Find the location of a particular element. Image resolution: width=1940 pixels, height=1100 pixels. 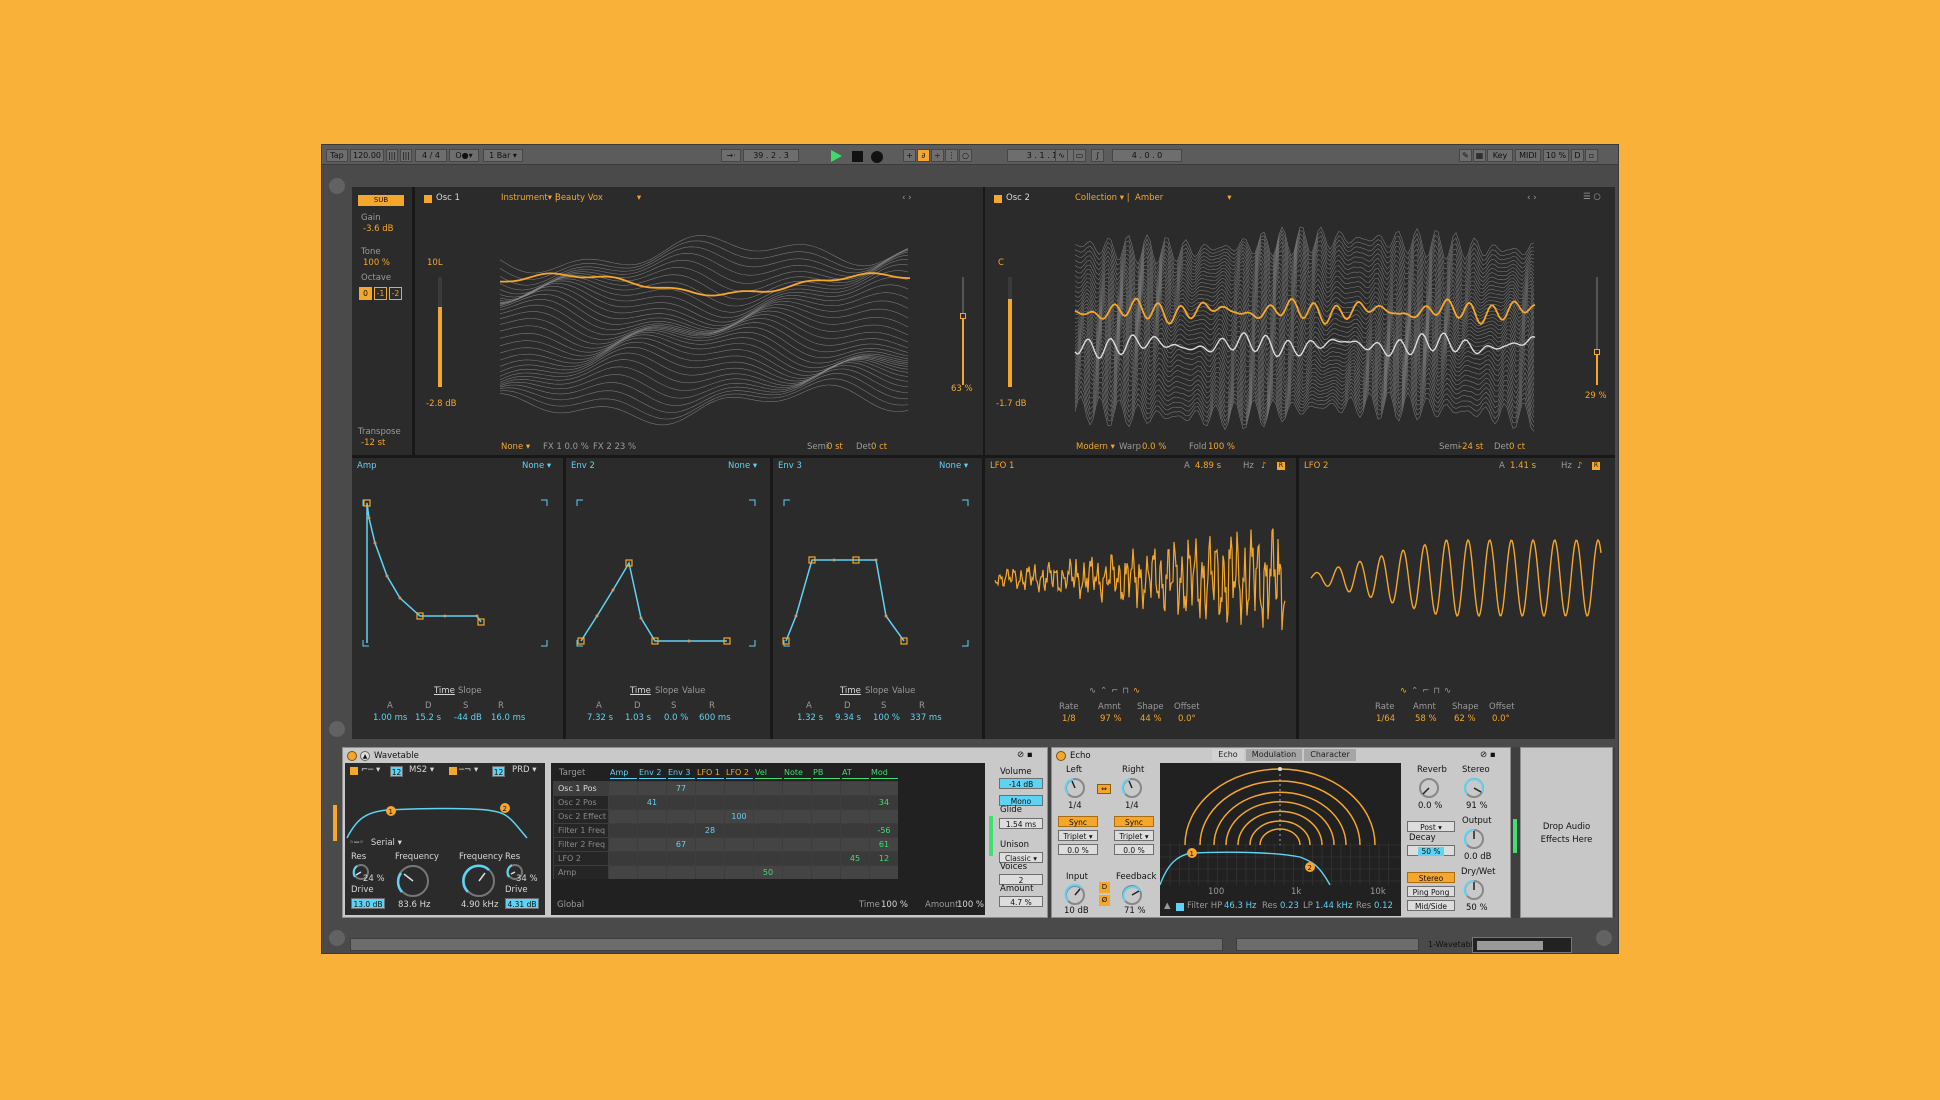

amp-env-graph is located at coordinates (455, 573).